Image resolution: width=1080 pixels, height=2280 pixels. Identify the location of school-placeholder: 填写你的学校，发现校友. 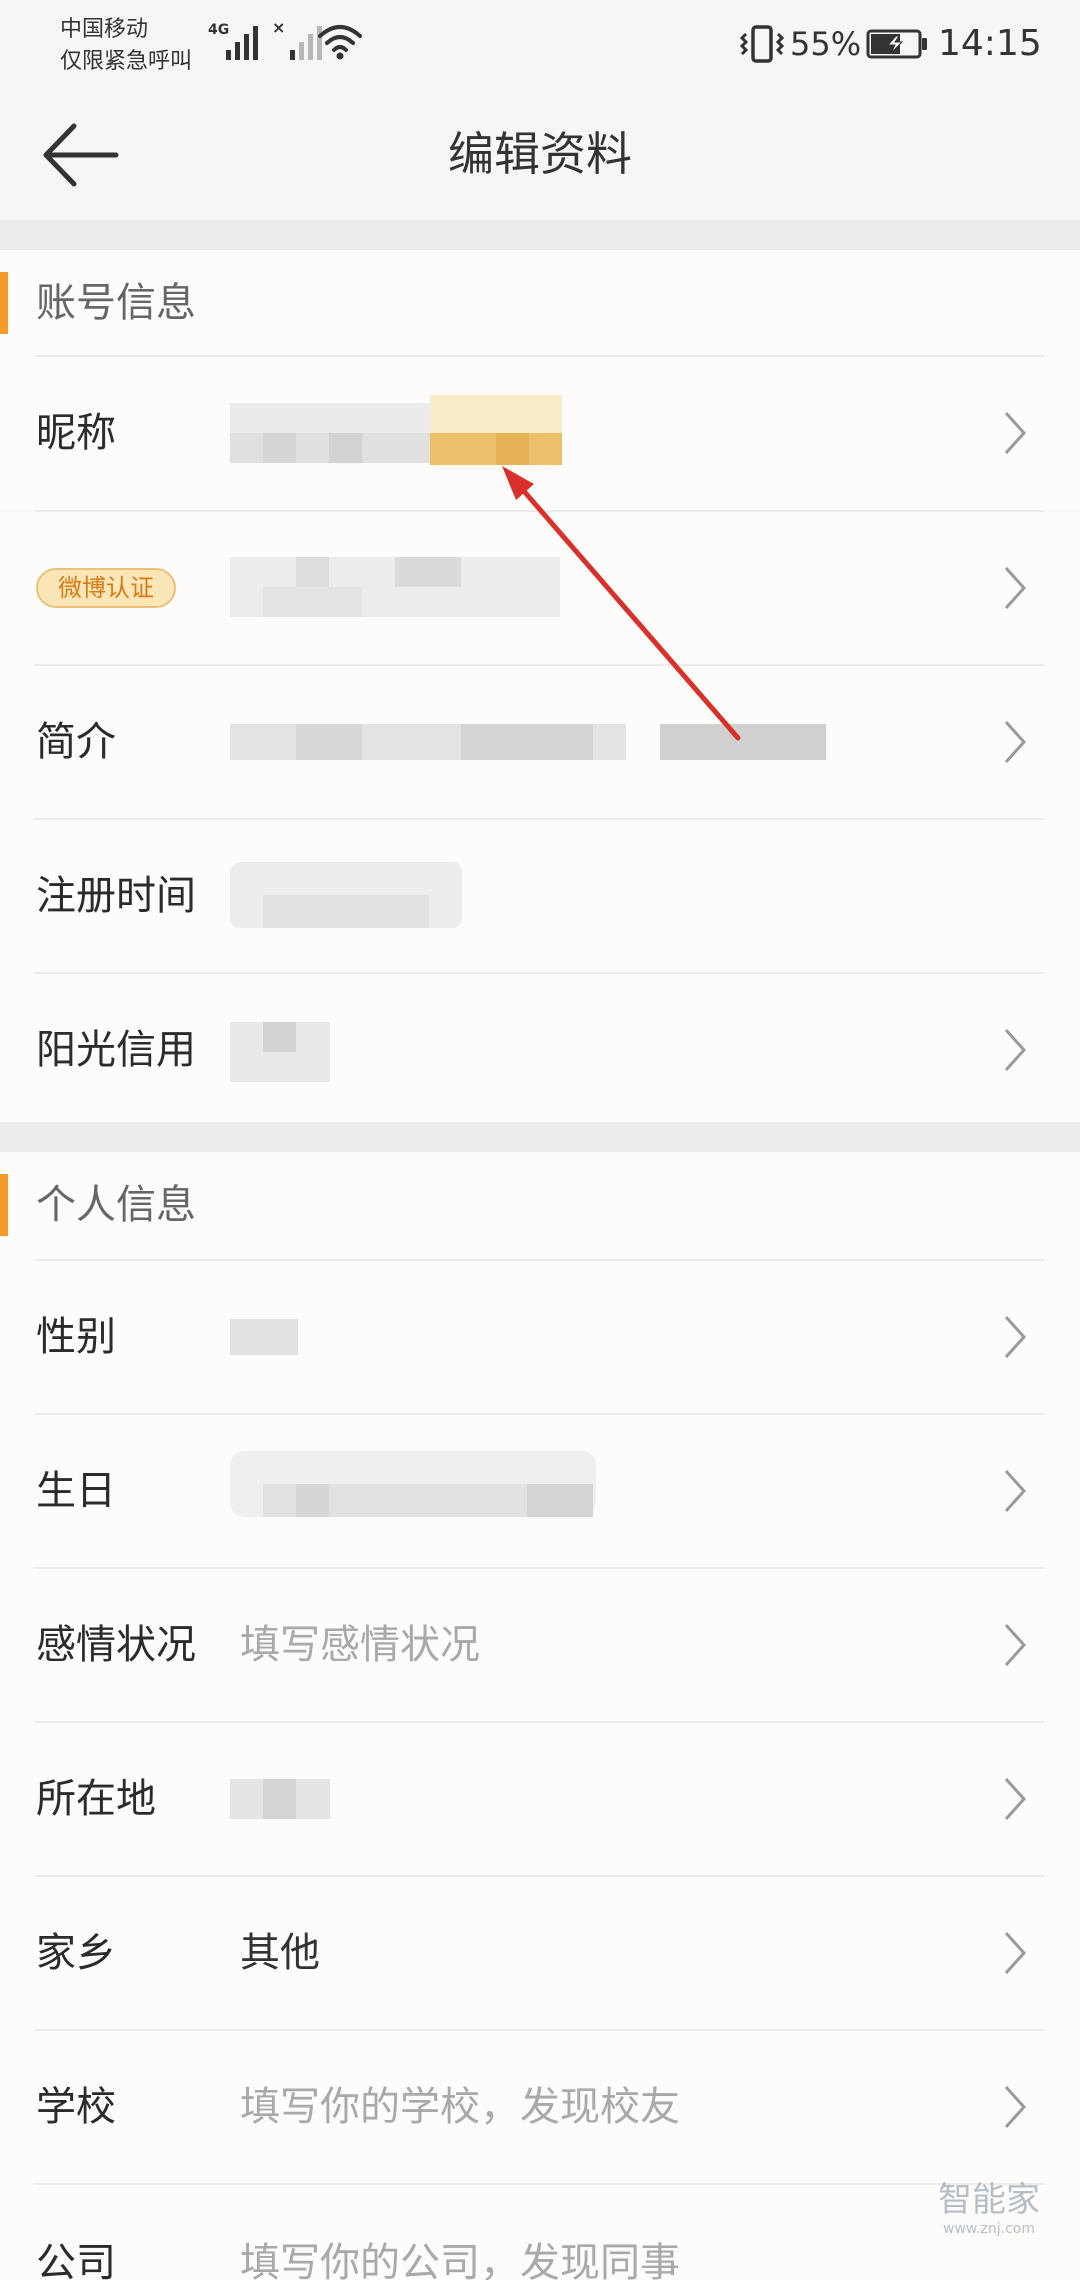
(460, 2107).